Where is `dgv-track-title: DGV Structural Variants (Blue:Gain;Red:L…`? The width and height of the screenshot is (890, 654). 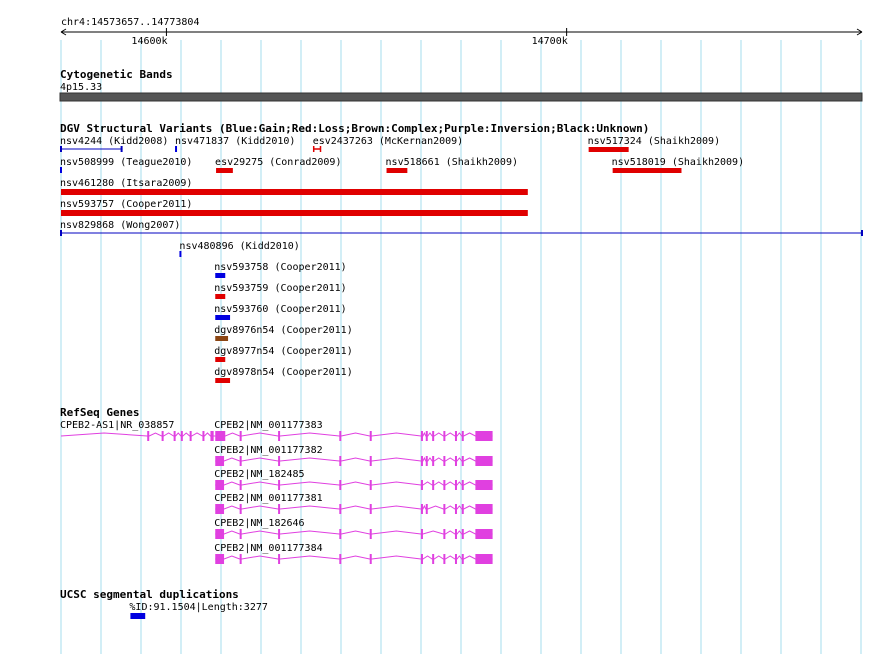 dgv-track-title: DGV Structural Variants (Blue:Gain;Red:L… is located at coordinates (354, 128).